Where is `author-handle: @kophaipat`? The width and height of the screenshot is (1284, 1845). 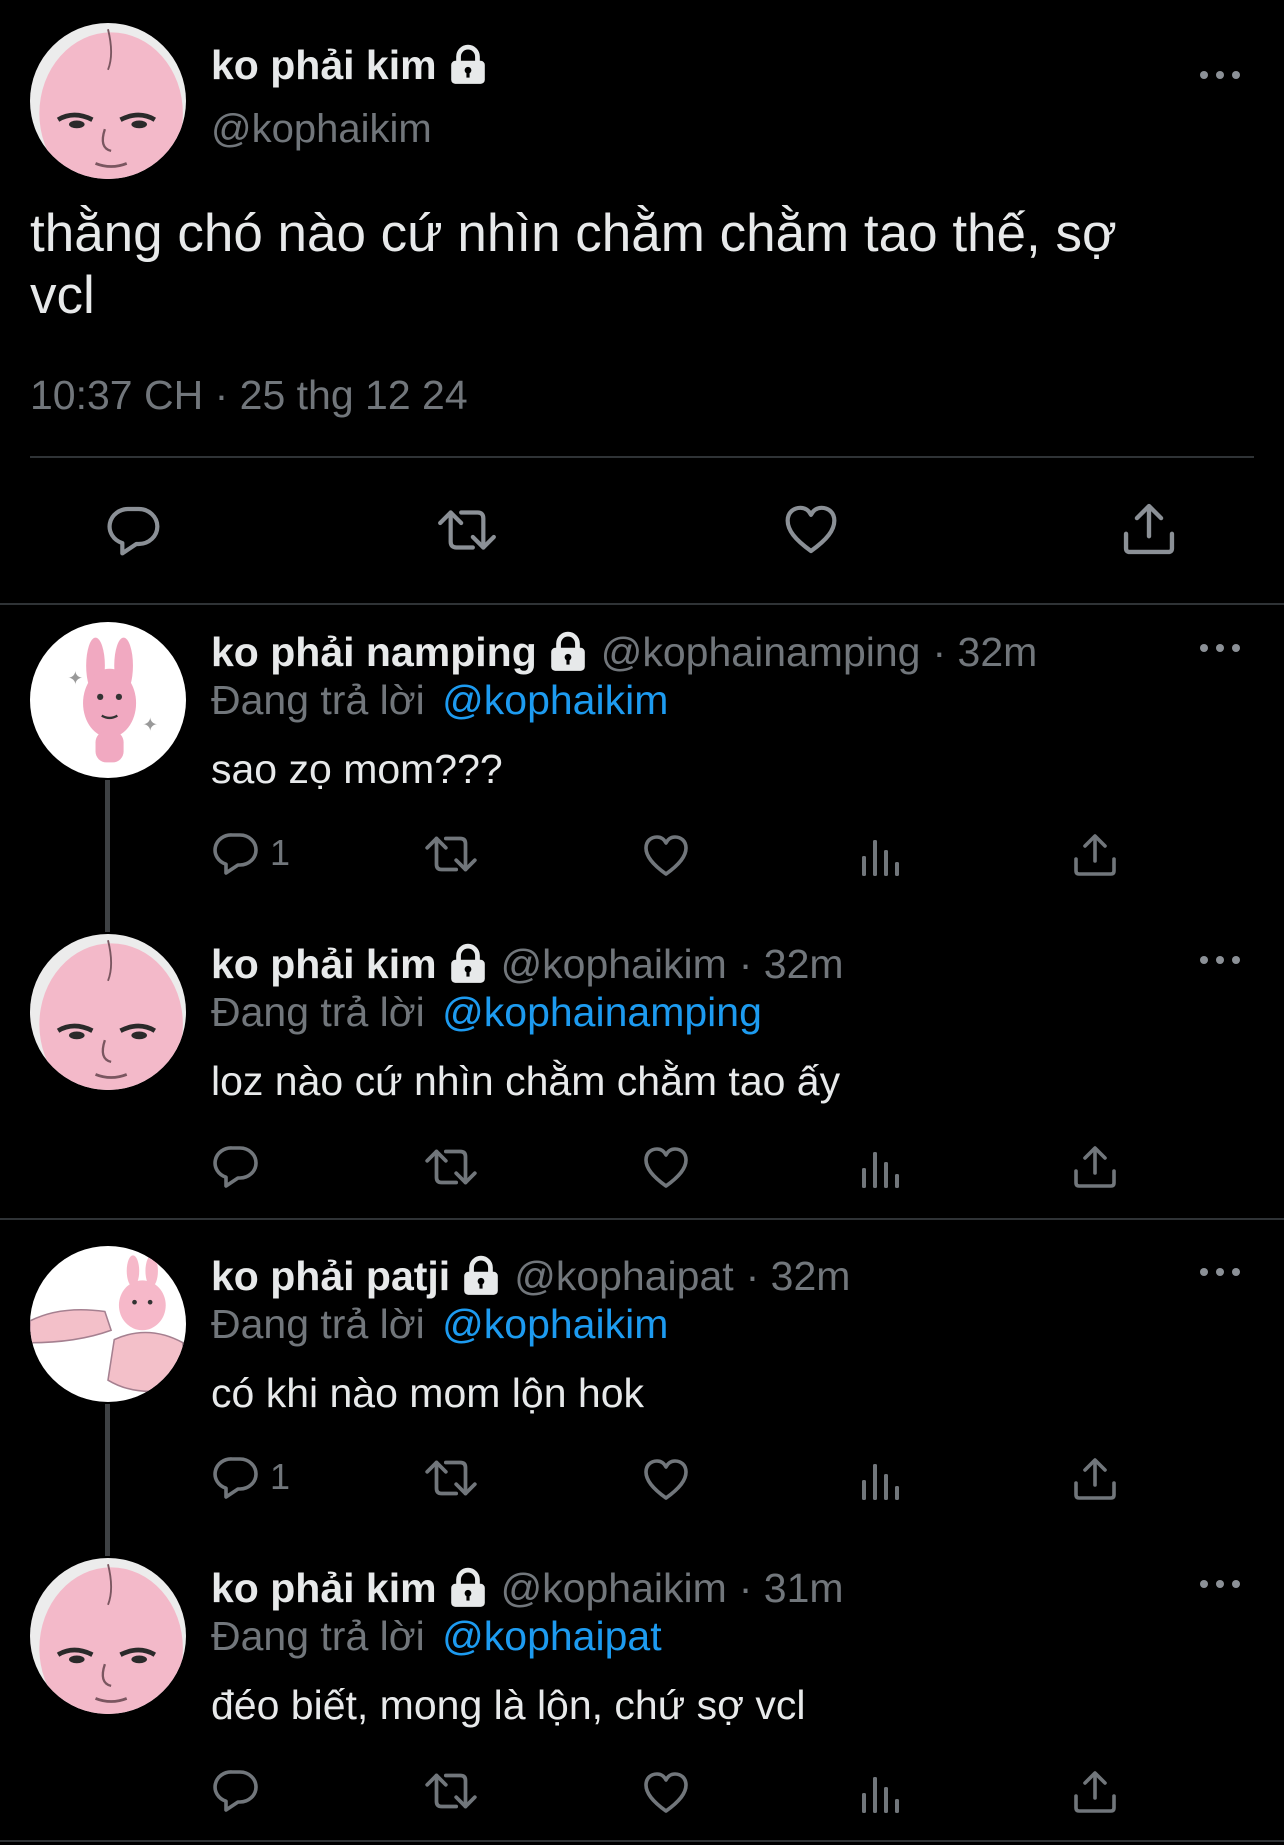
author-handle: @kophaipat is located at coordinates (623, 1276).